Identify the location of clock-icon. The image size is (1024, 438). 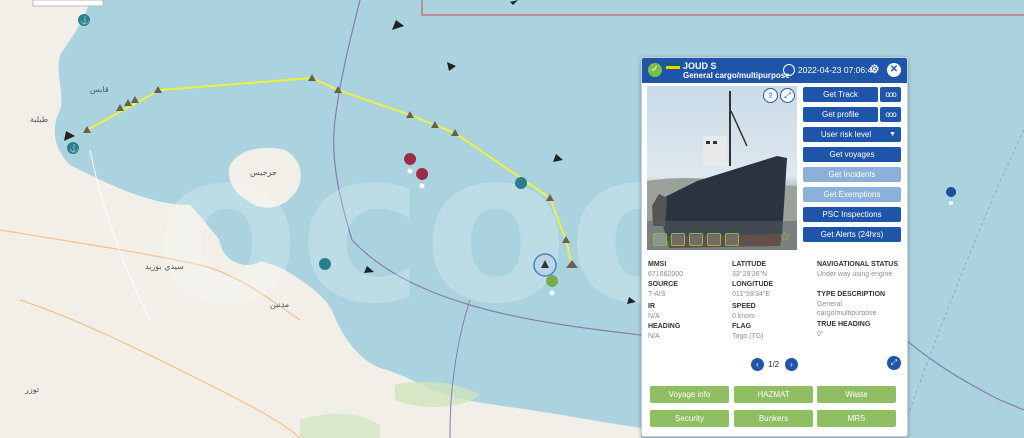
(789, 70).